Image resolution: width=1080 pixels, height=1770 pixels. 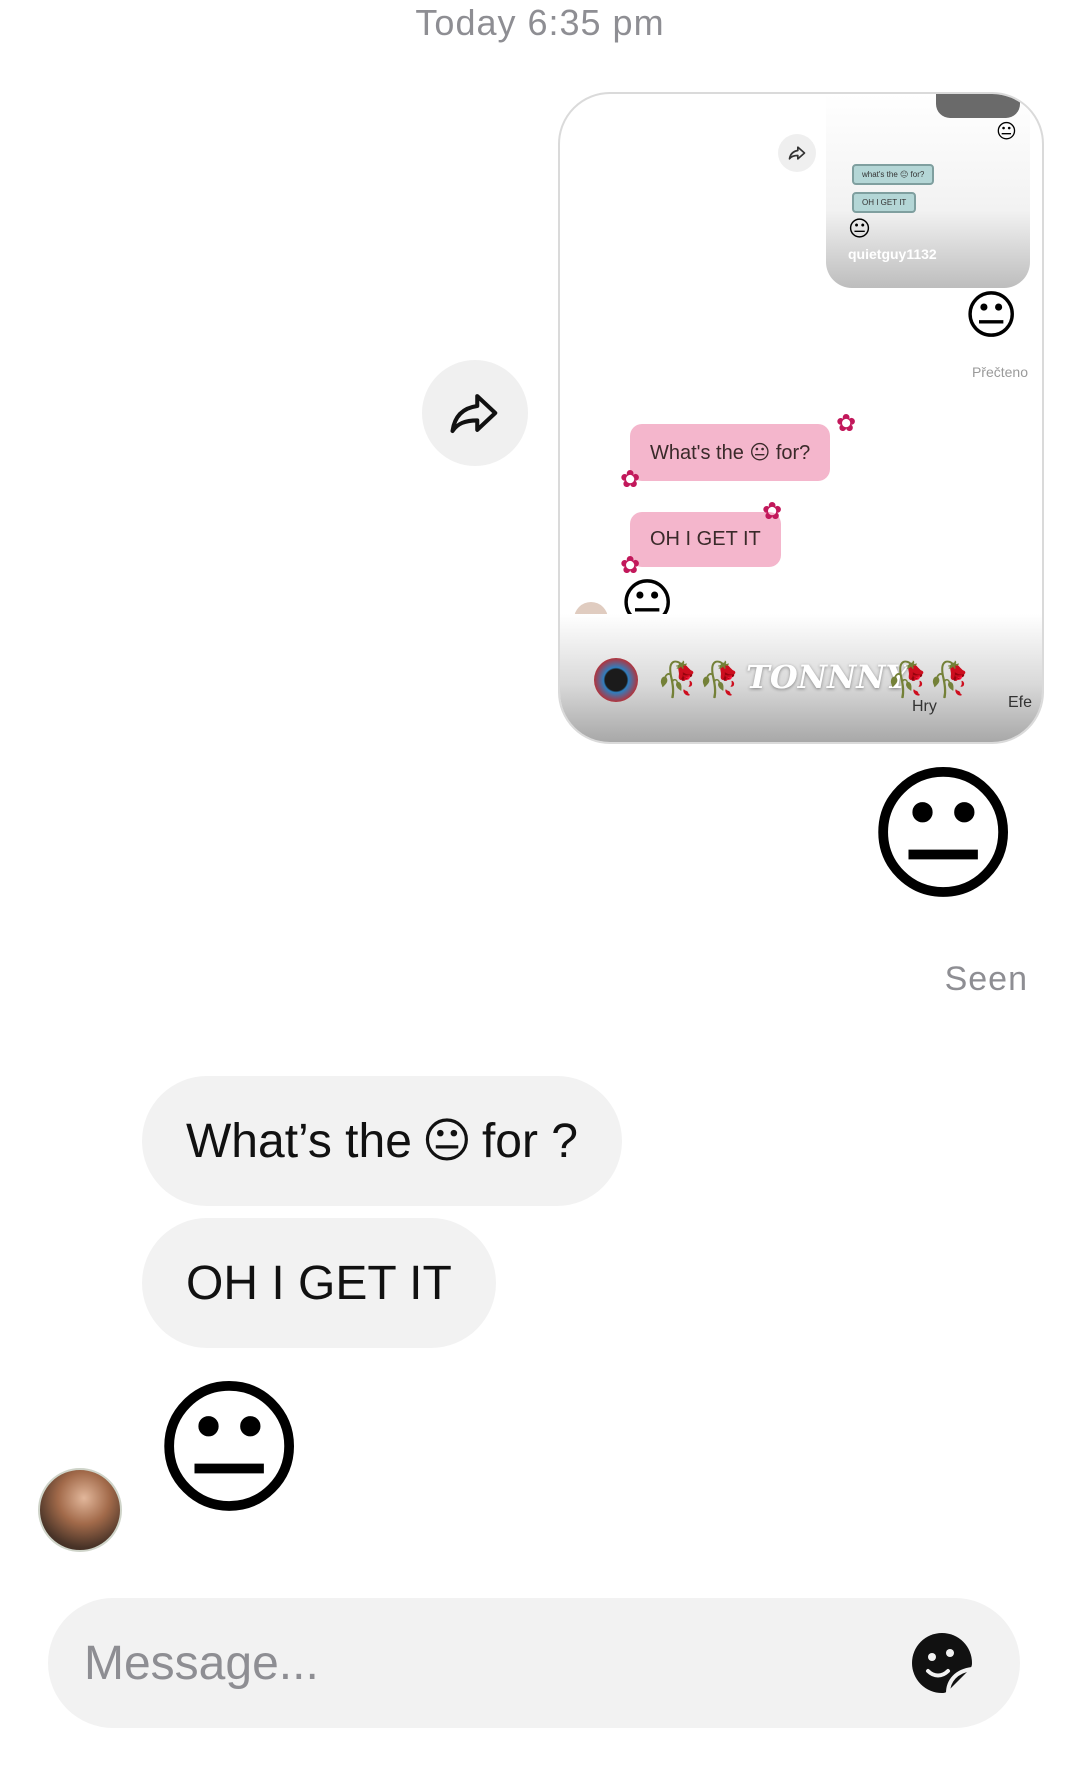 What do you see at coordinates (80, 1510) in the screenshot?
I see `avatar` at bounding box center [80, 1510].